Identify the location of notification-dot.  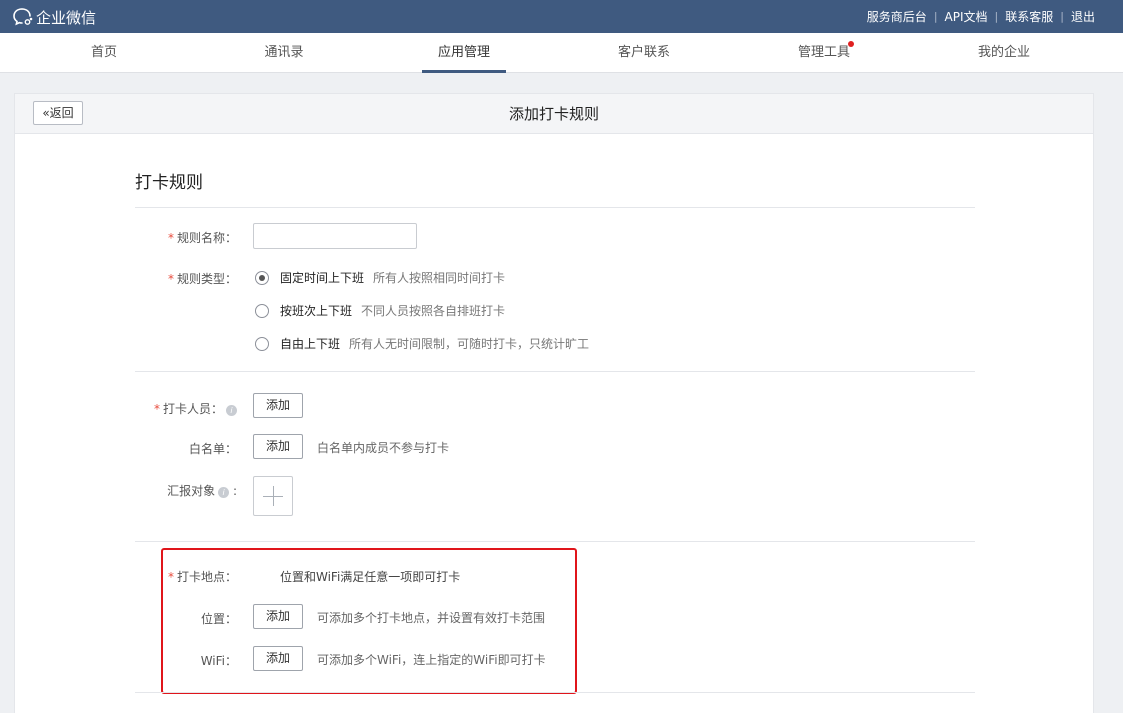
(851, 44).